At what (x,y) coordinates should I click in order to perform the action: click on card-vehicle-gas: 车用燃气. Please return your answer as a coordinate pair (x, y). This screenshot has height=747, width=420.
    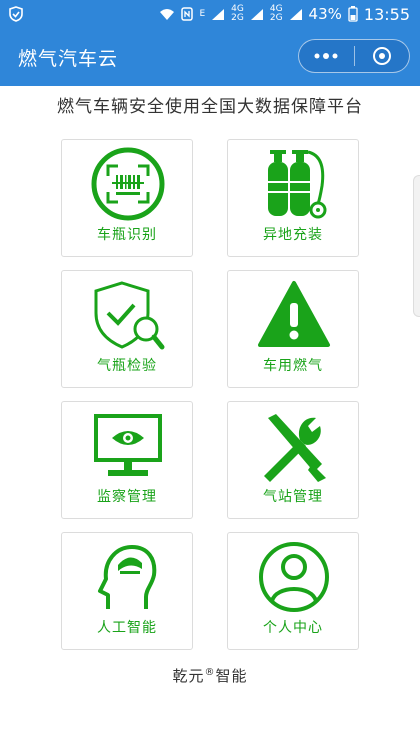
    Looking at the image, I should click on (293, 329).